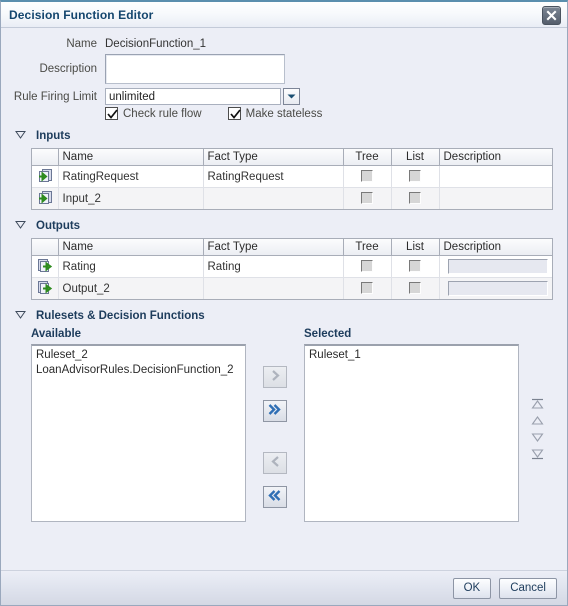 The image size is (568, 606). I want to click on inputs-col-tree: Tree, so click(367, 157).